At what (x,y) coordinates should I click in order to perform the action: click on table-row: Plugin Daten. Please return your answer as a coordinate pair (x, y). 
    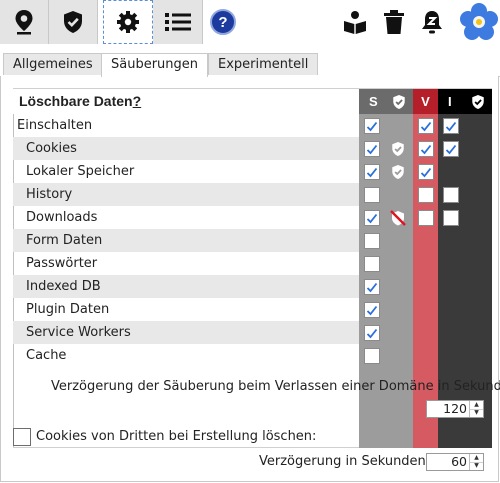
    Looking at the image, I should click on (252, 309).